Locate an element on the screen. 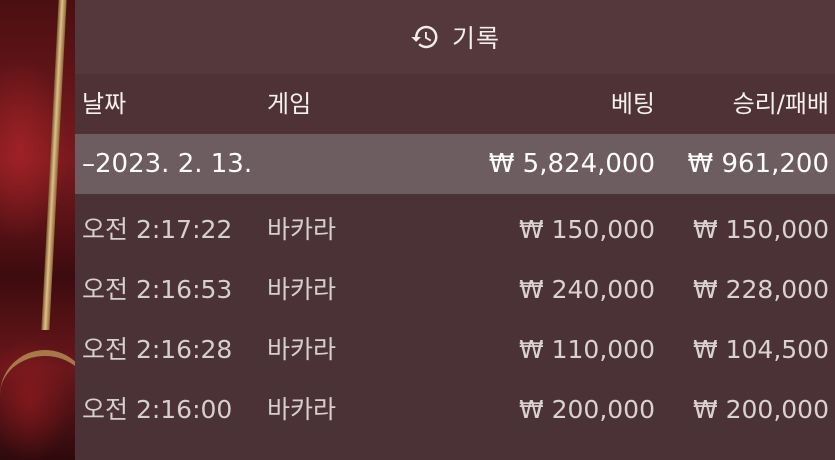 This screenshot has width=835, height=460. panel-header: 기록 is located at coordinates (455, 37).